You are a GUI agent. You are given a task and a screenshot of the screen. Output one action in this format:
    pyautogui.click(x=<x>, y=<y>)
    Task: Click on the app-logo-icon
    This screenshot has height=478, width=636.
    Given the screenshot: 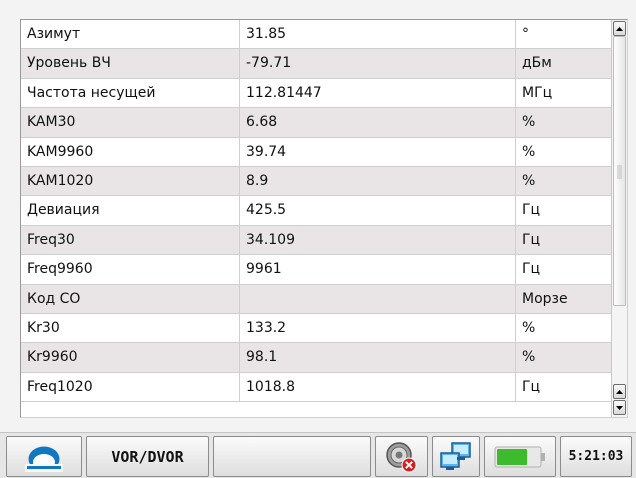 What is the action you would take?
    pyautogui.click(x=44, y=459)
    